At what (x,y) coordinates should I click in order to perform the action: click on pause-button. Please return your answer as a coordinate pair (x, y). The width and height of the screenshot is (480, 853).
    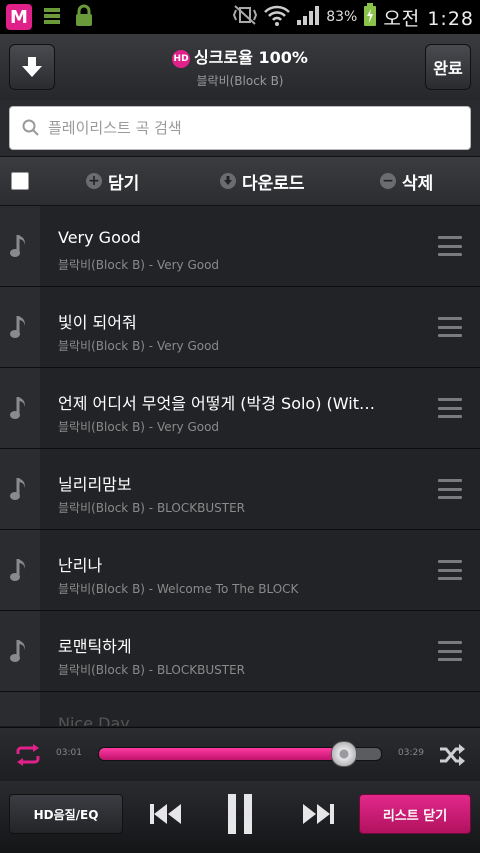
    Looking at the image, I should click on (240, 814).